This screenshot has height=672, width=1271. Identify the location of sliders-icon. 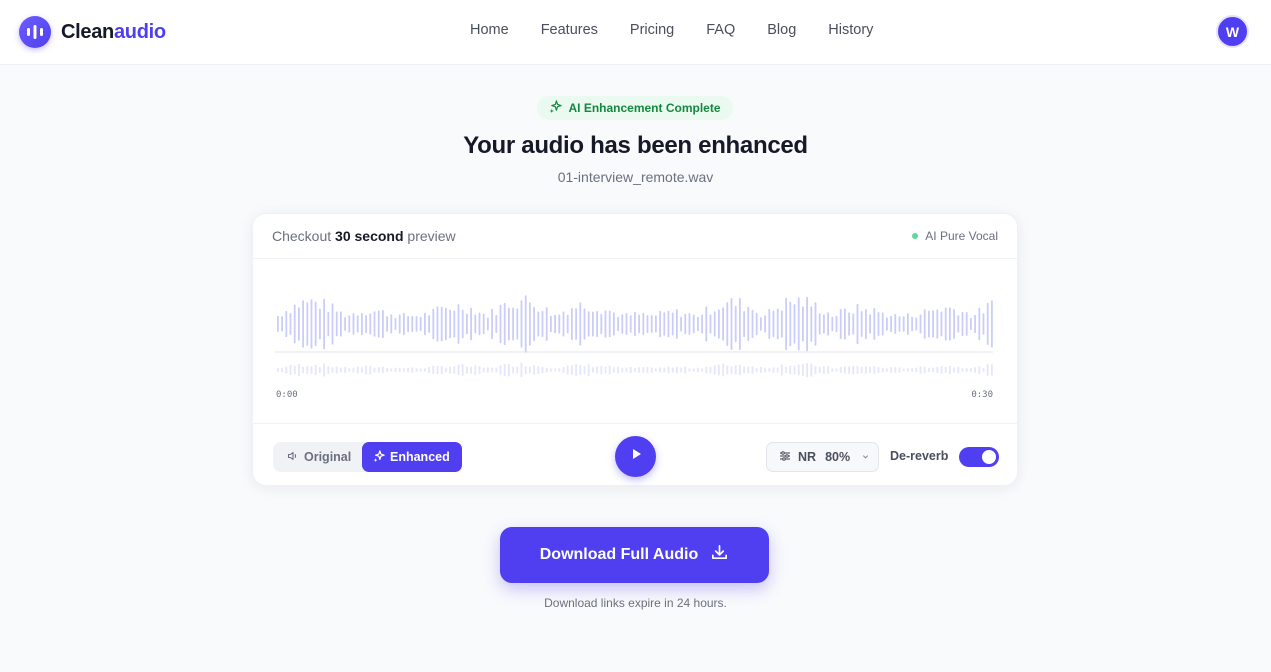
(785, 457).